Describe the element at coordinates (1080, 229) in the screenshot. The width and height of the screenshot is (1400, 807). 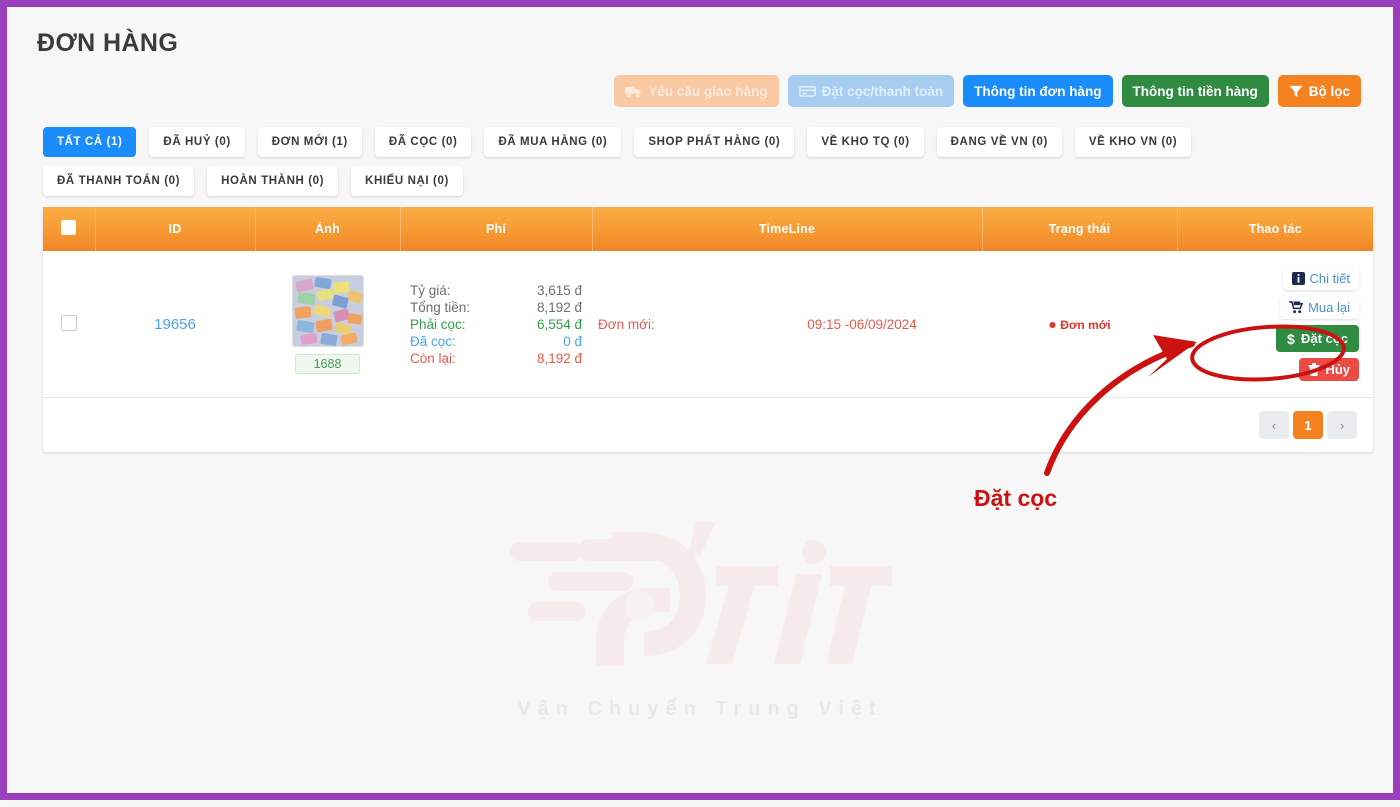
I see `header-trang-thai: Trạng thái` at that location.